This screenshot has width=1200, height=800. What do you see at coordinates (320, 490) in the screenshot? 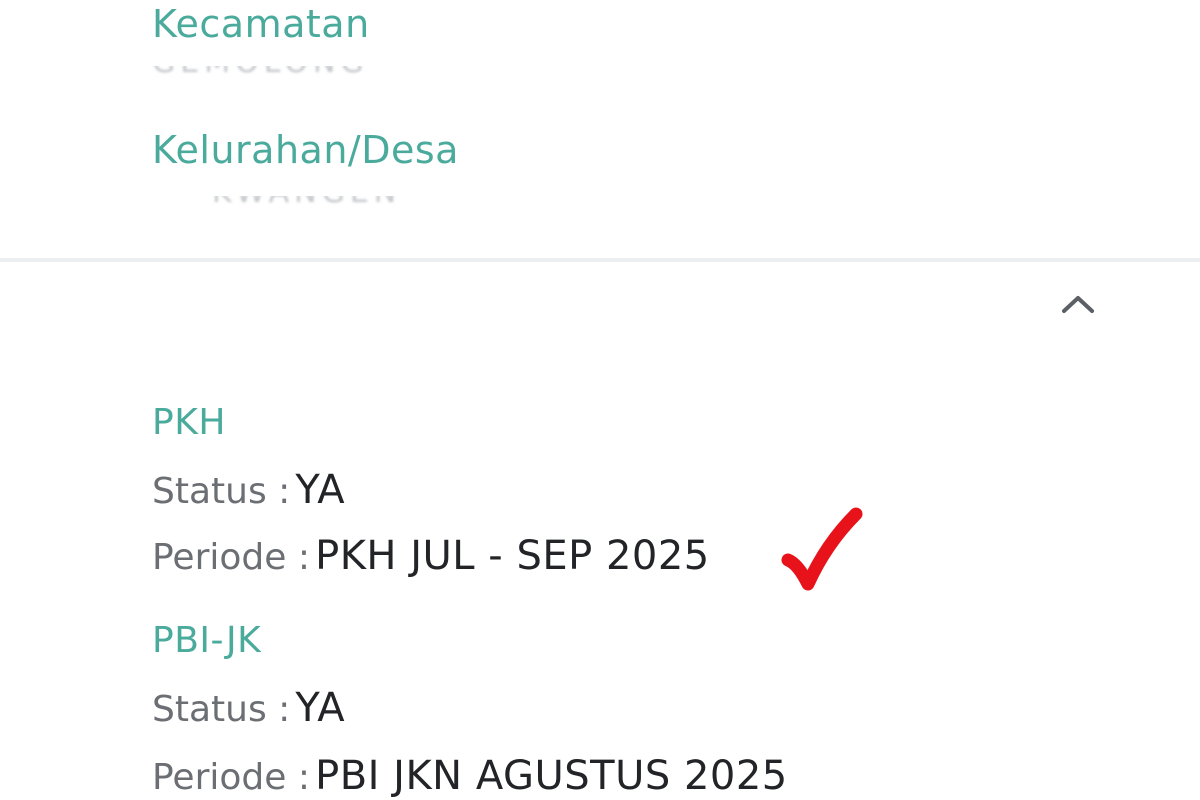
I see `pkh-status-value: YA` at bounding box center [320, 490].